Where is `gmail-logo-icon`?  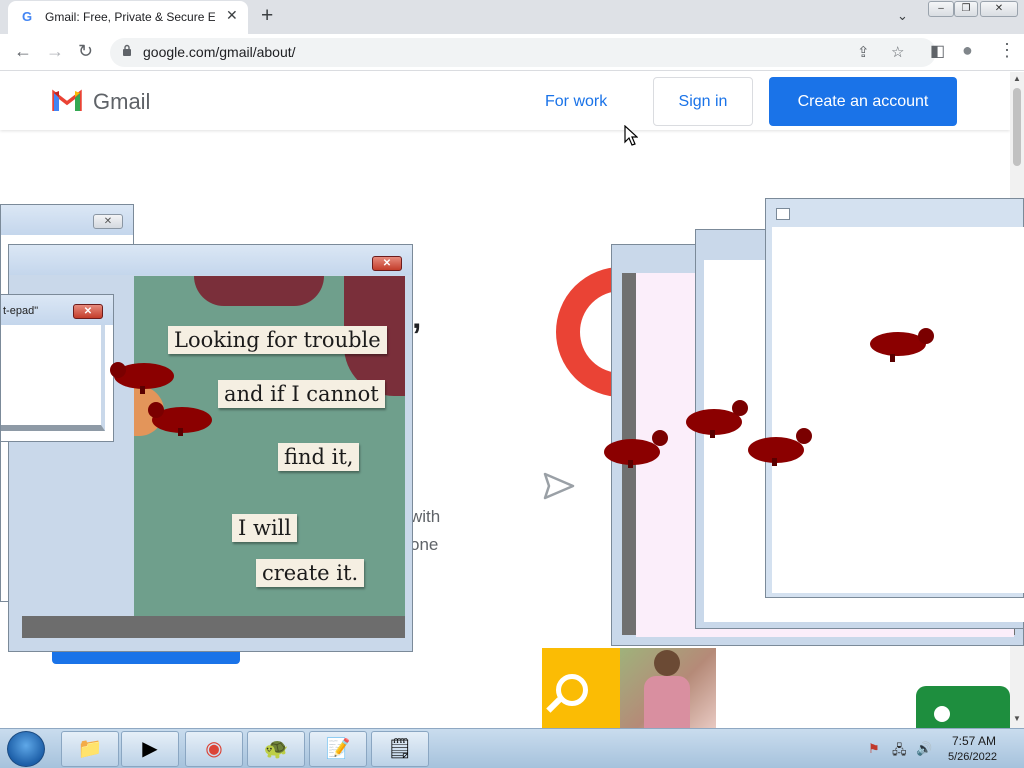 gmail-logo-icon is located at coordinates (67, 100).